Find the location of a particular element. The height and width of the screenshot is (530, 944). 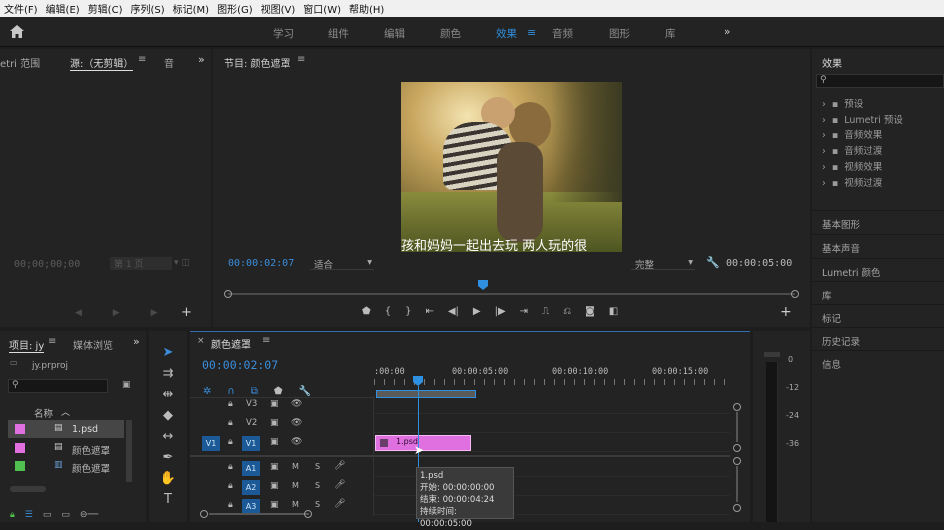

section-essential-sound: 基本声音 is located at coordinates (878, 245).